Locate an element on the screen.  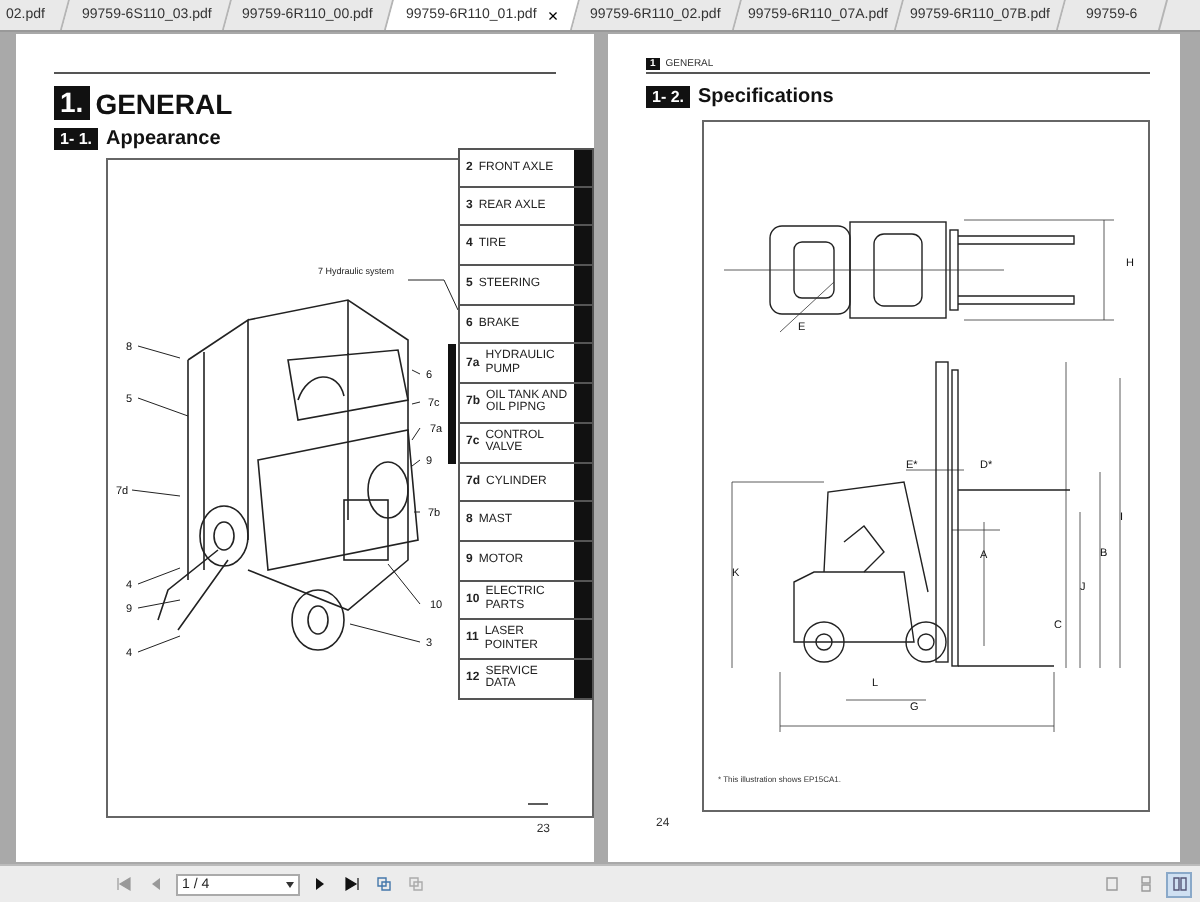
last-page-button is located at coordinates (352, 884).